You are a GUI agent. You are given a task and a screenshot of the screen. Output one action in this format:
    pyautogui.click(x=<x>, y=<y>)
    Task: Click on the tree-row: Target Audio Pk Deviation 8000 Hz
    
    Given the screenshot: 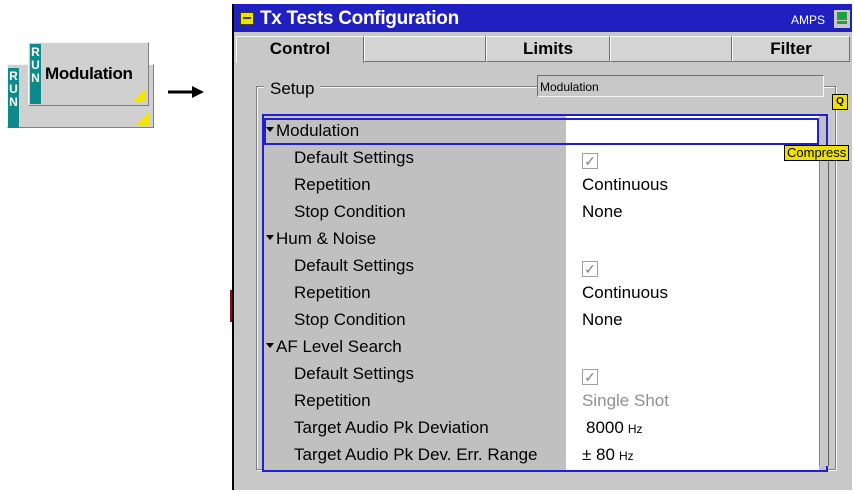 What is the action you would take?
    pyautogui.click(x=541, y=428)
    